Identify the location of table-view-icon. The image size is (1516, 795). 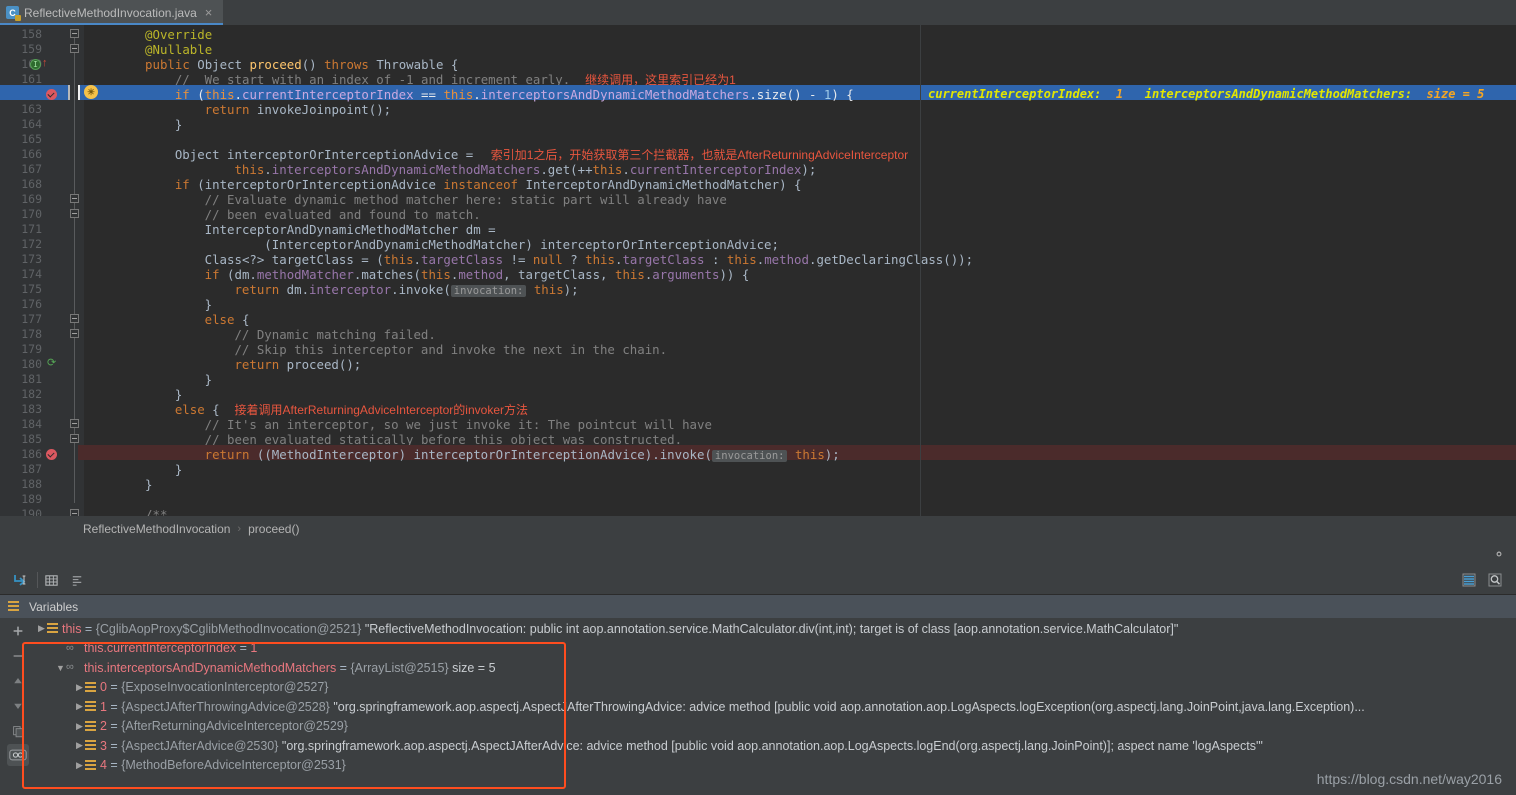
(51, 580).